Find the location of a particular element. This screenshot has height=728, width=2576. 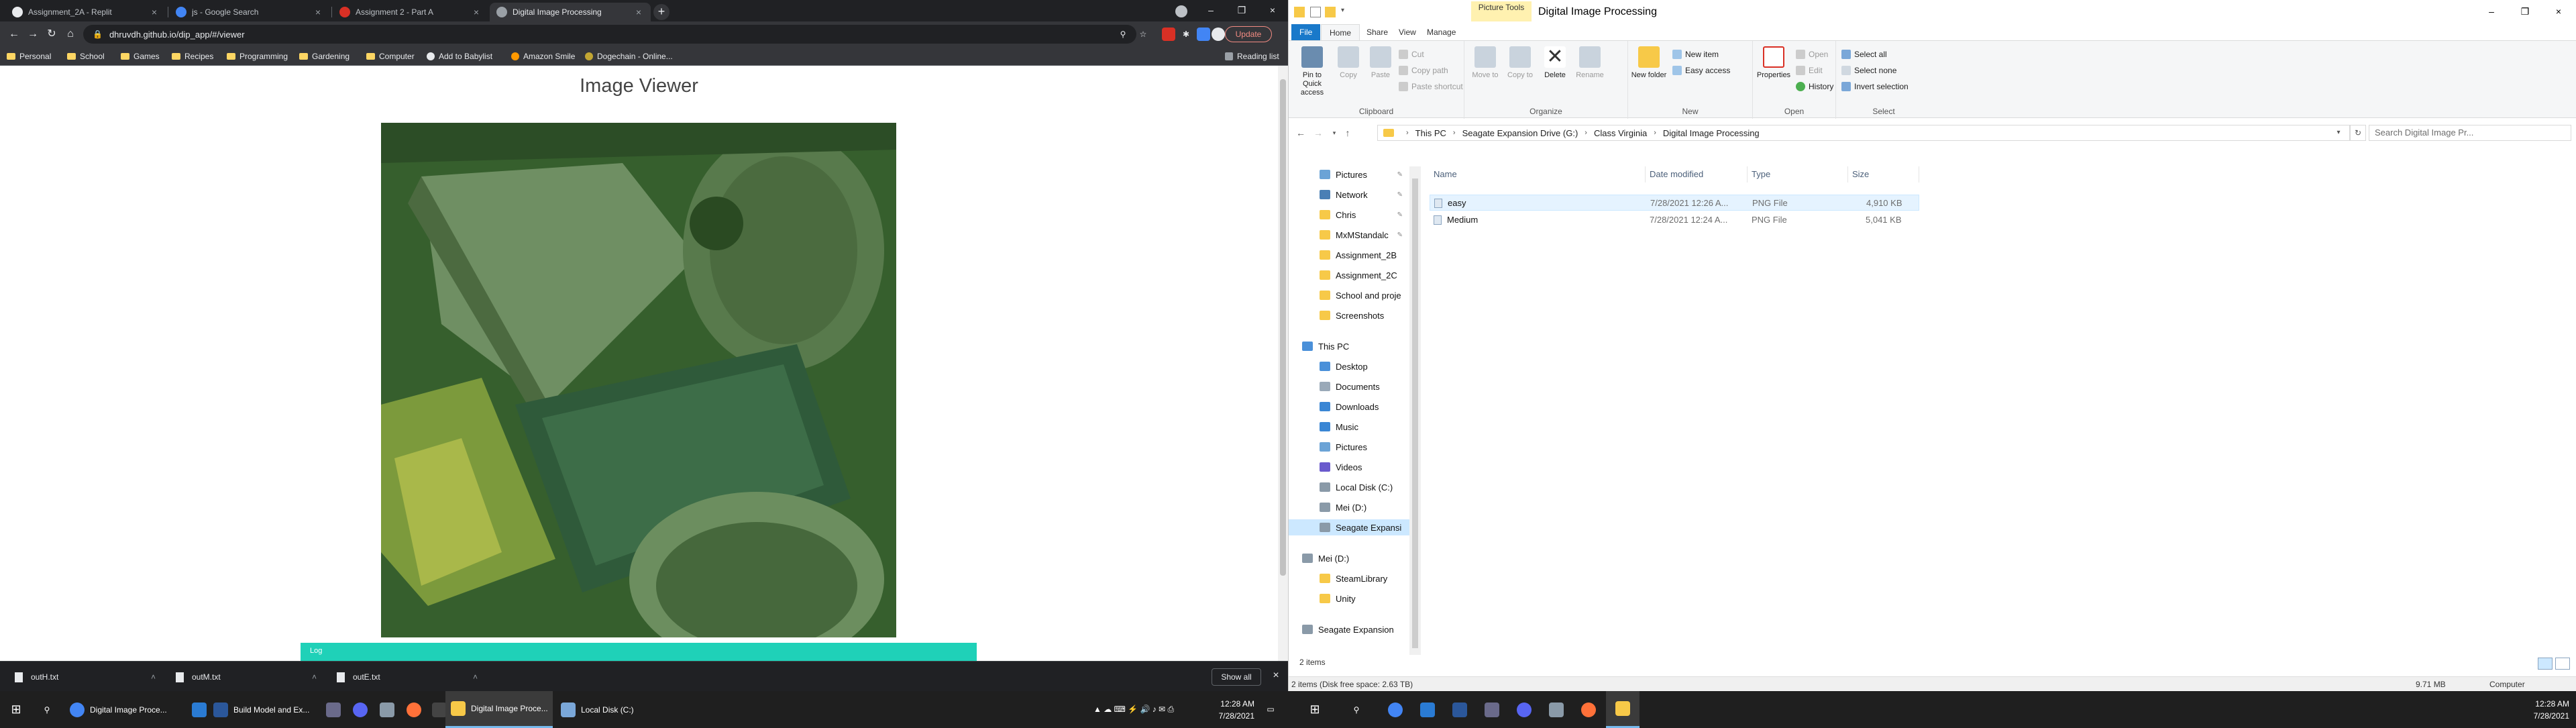

breadcrumb-current-folder: Digital Image Processing is located at coordinates (1711, 133).